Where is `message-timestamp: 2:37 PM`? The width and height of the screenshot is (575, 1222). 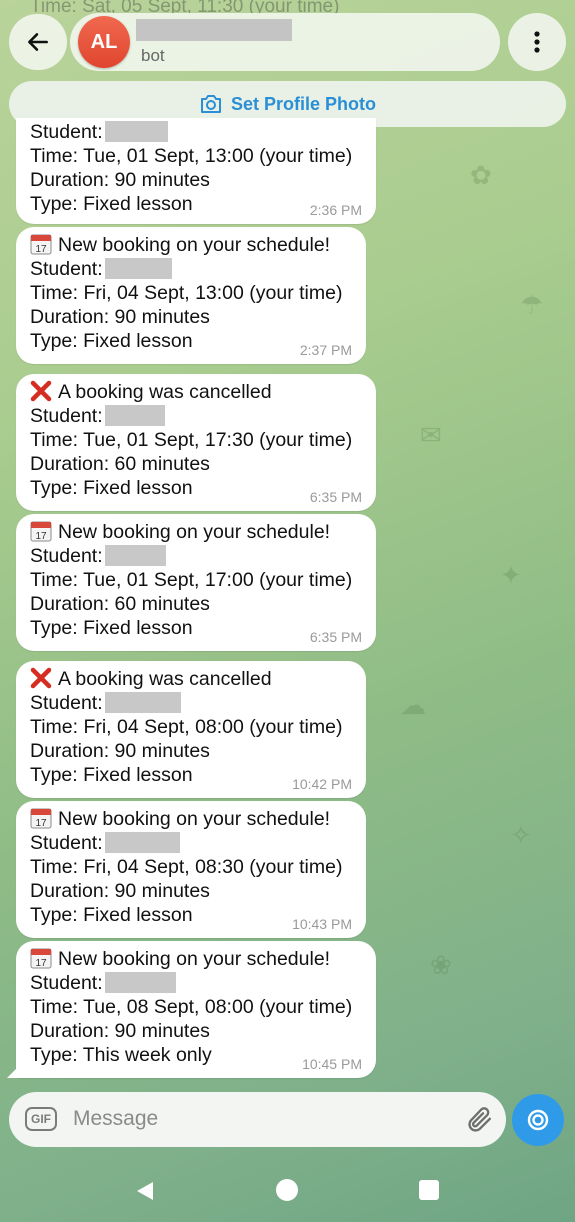
message-timestamp: 2:37 PM is located at coordinates (325, 350).